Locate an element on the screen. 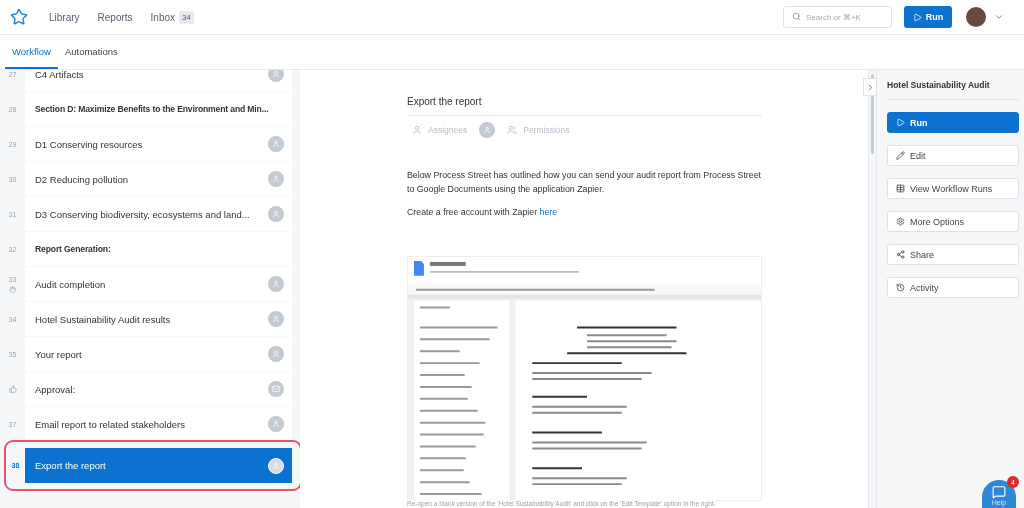 This screenshot has width=1024, height=508. share-icon is located at coordinates (900, 254).